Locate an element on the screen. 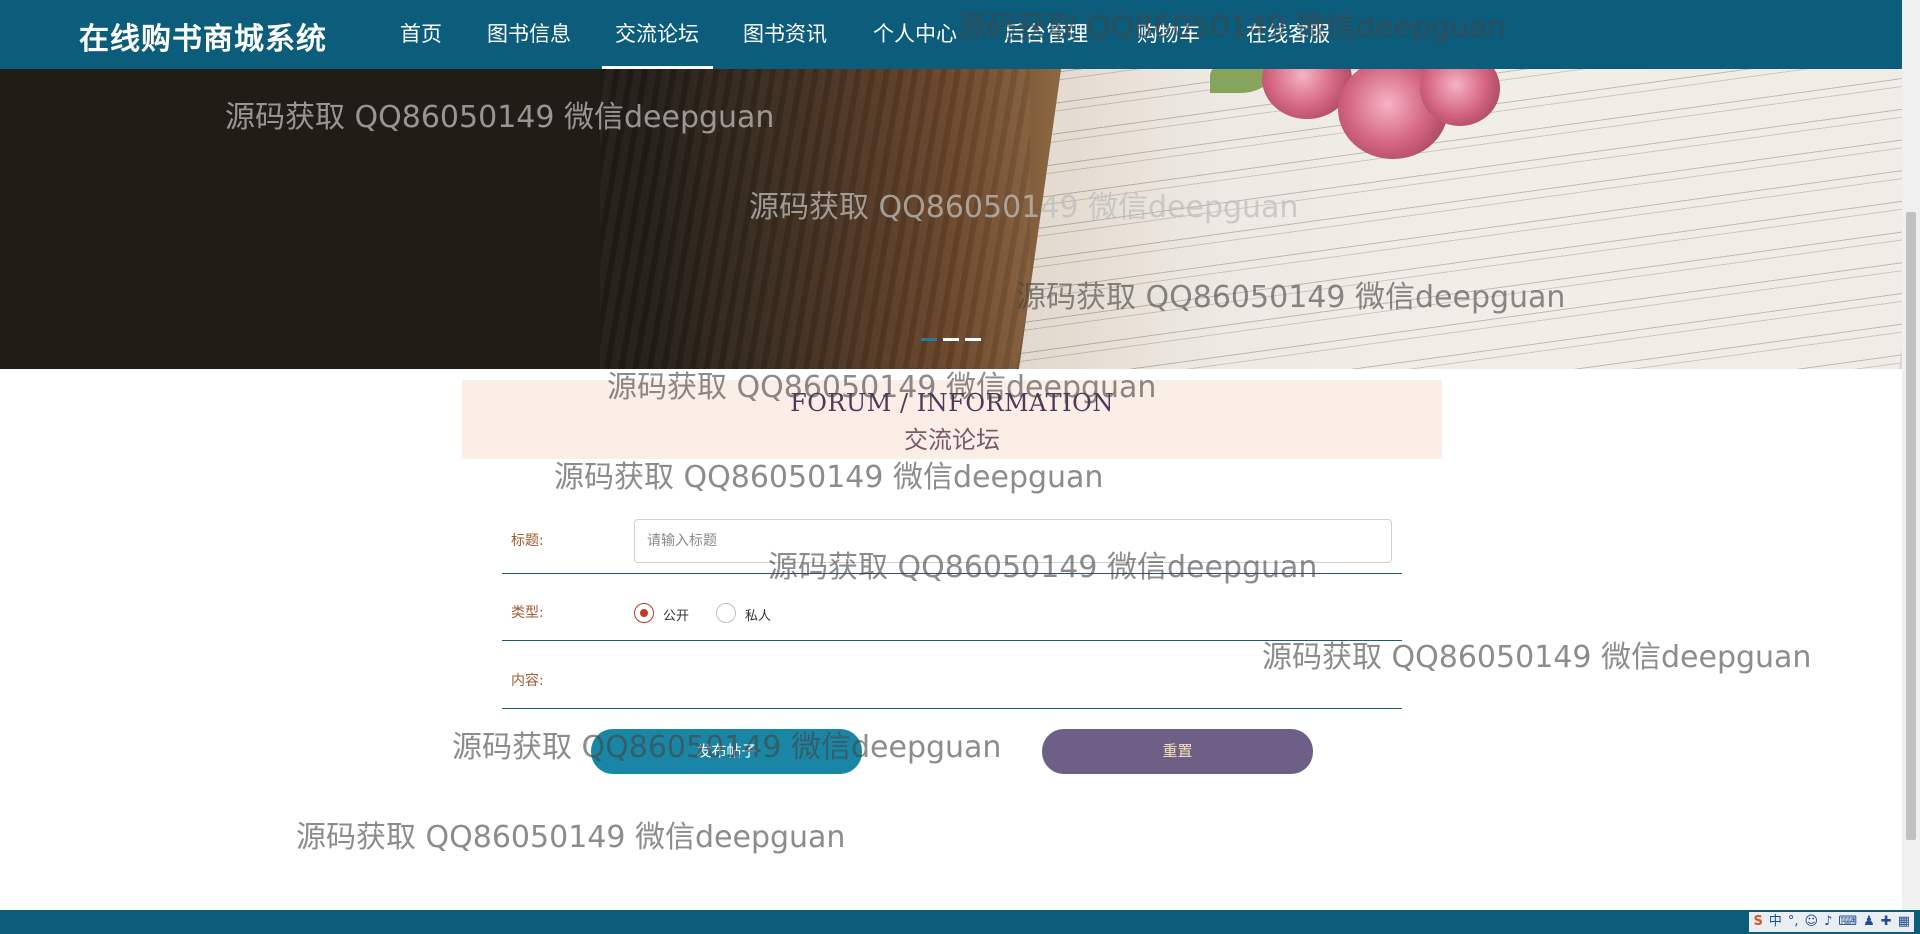 This screenshot has height=934, width=1920. system-tray: S 中 °, ☺ ♪ ⌨ ♟ ✚ ▦ is located at coordinates (1831, 922).